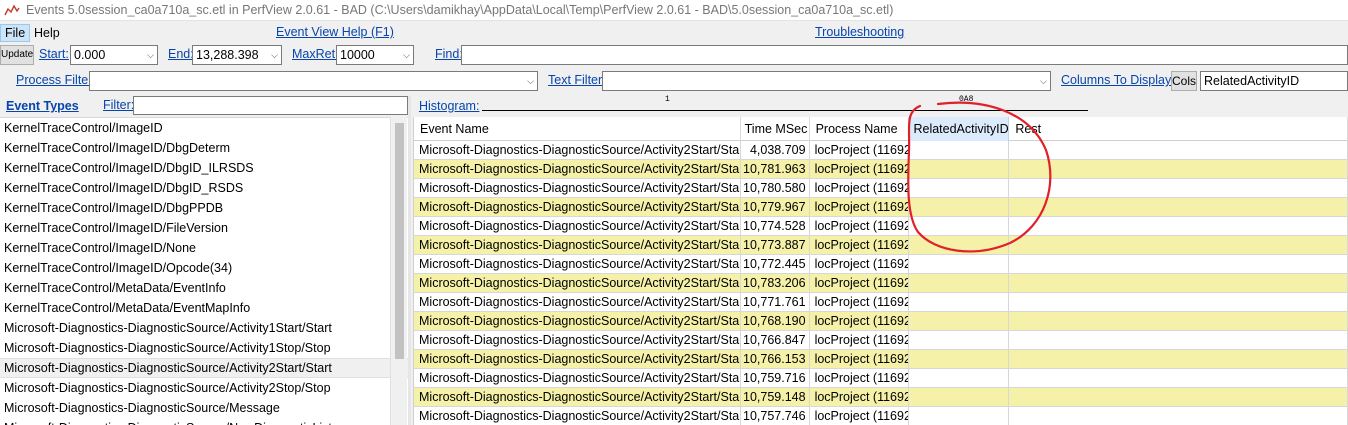  Describe the element at coordinates (775, 207) in the screenshot. I see `time-msec-cell: 10,779.967` at that location.